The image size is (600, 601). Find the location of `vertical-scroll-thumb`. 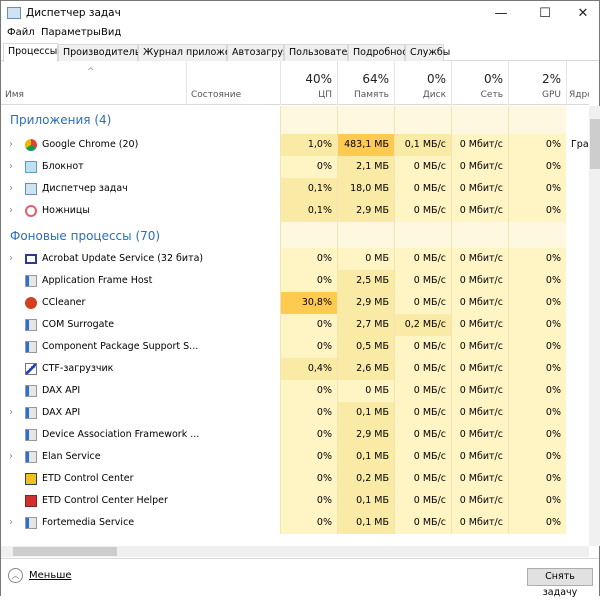

vertical-scroll-thumb is located at coordinates (595, 144).